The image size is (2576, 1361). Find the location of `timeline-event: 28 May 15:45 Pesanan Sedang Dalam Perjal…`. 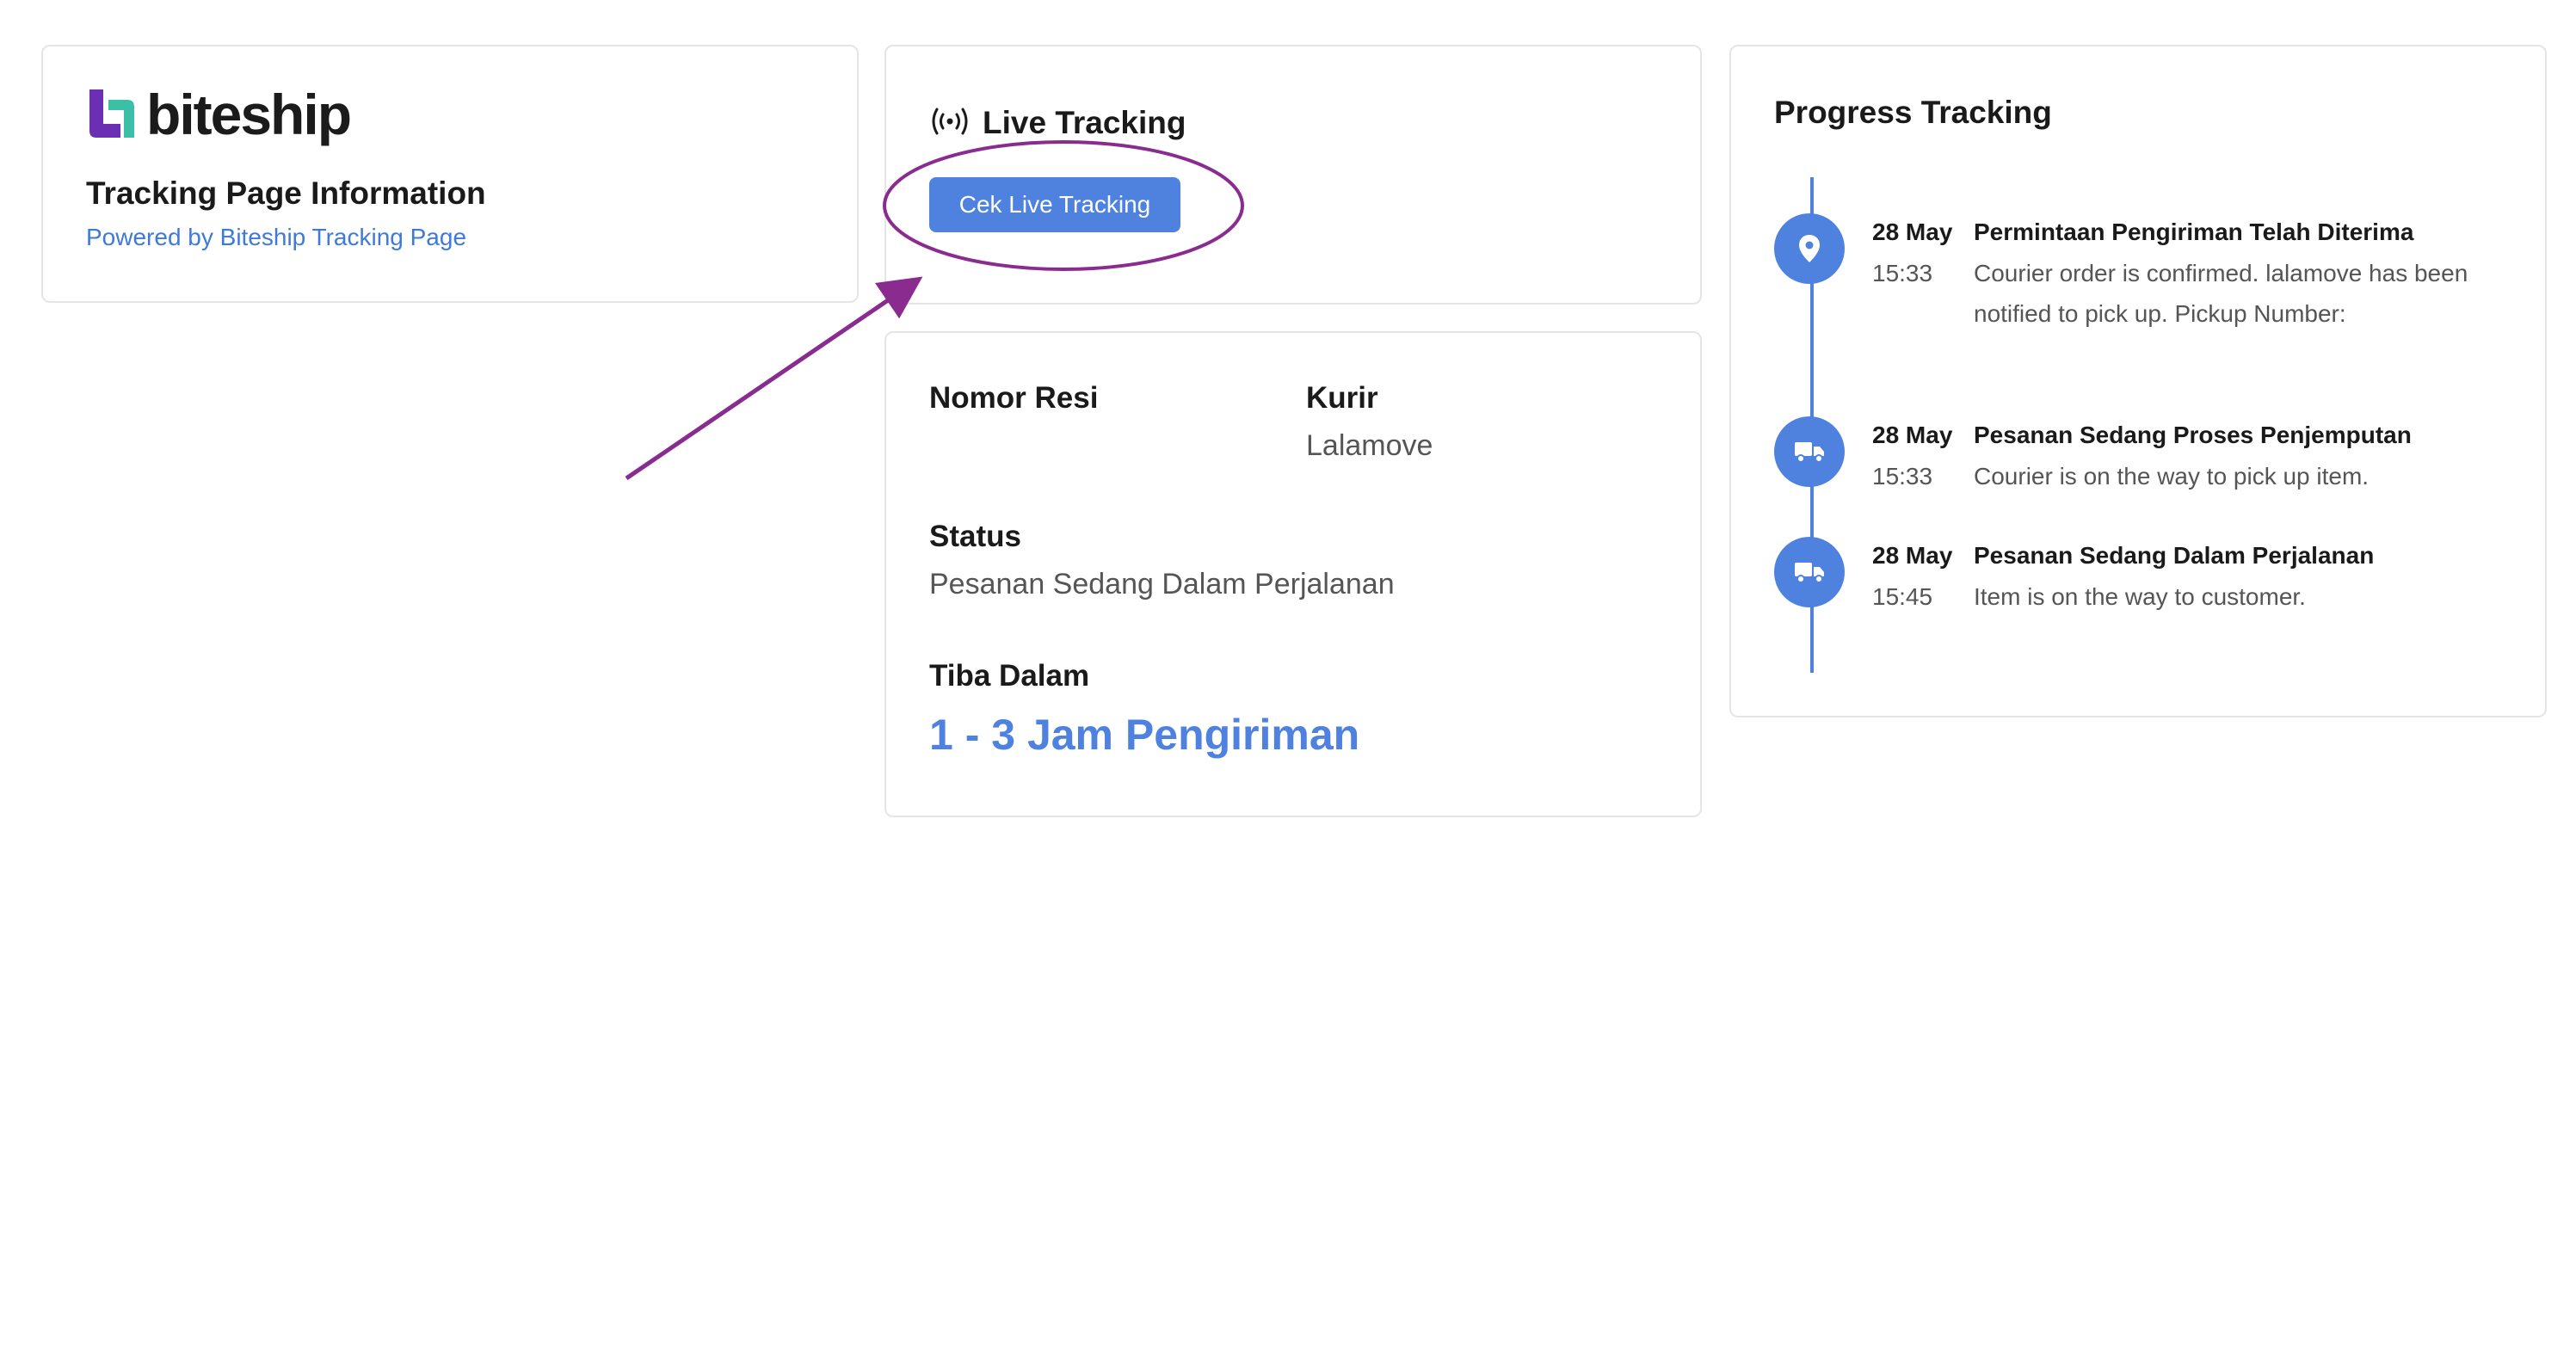

timeline-event: 28 May 15:45 Pesanan Sedang Dalam Perjal… is located at coordinates (2144, 580).